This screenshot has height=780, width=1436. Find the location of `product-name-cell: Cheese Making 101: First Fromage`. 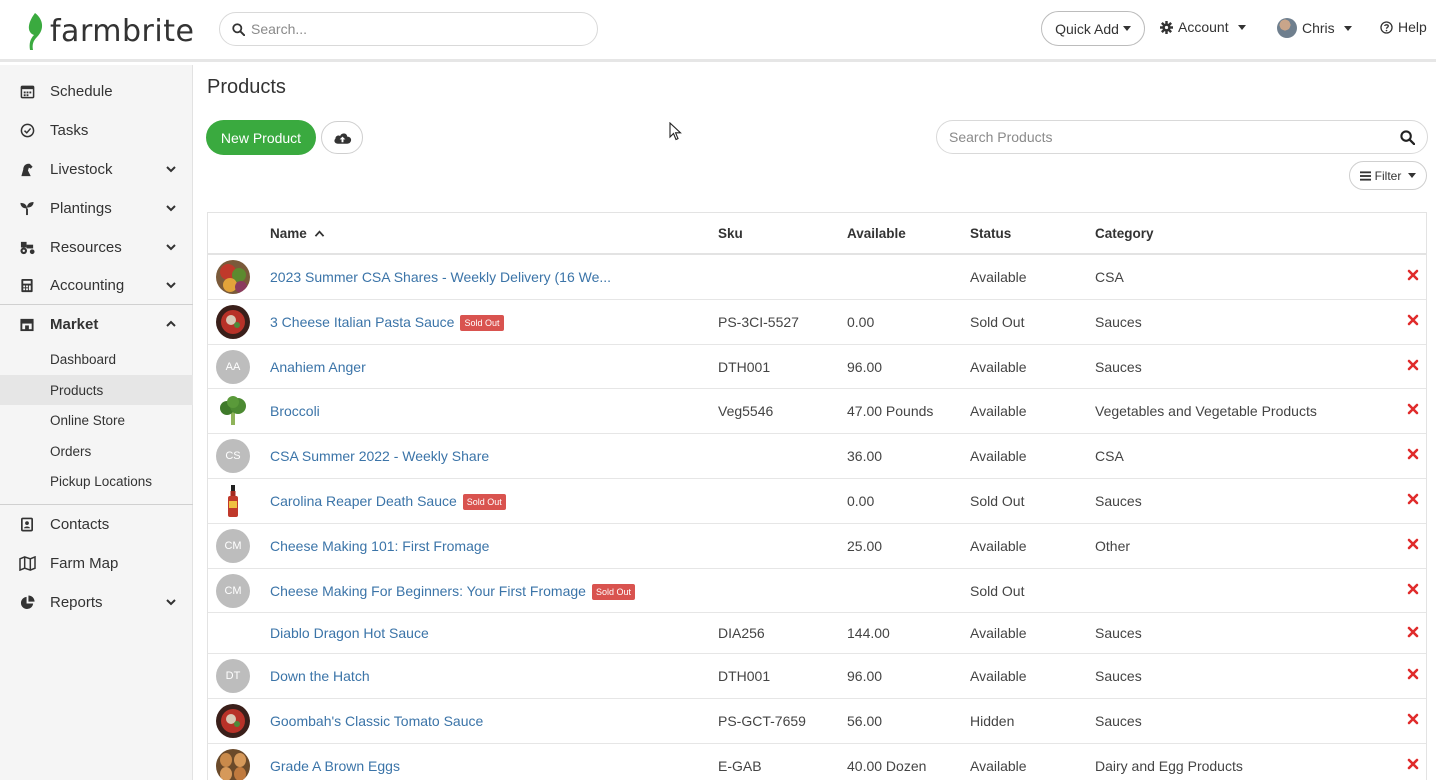

product-name-cell: Cheese Making 101: First Fromage is located at coordinates (379, 546).